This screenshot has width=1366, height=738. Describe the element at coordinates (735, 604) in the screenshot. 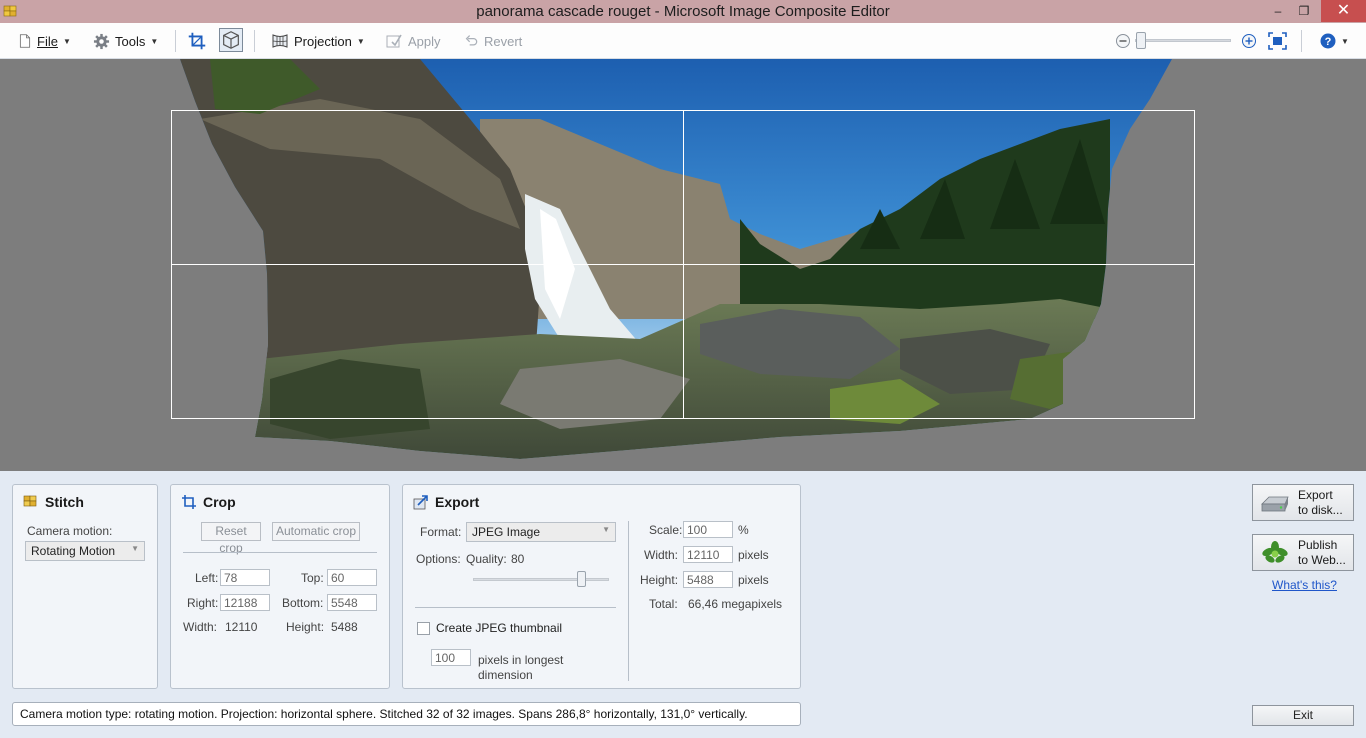

I see `total-value: 66,46 megapixels` at that location.